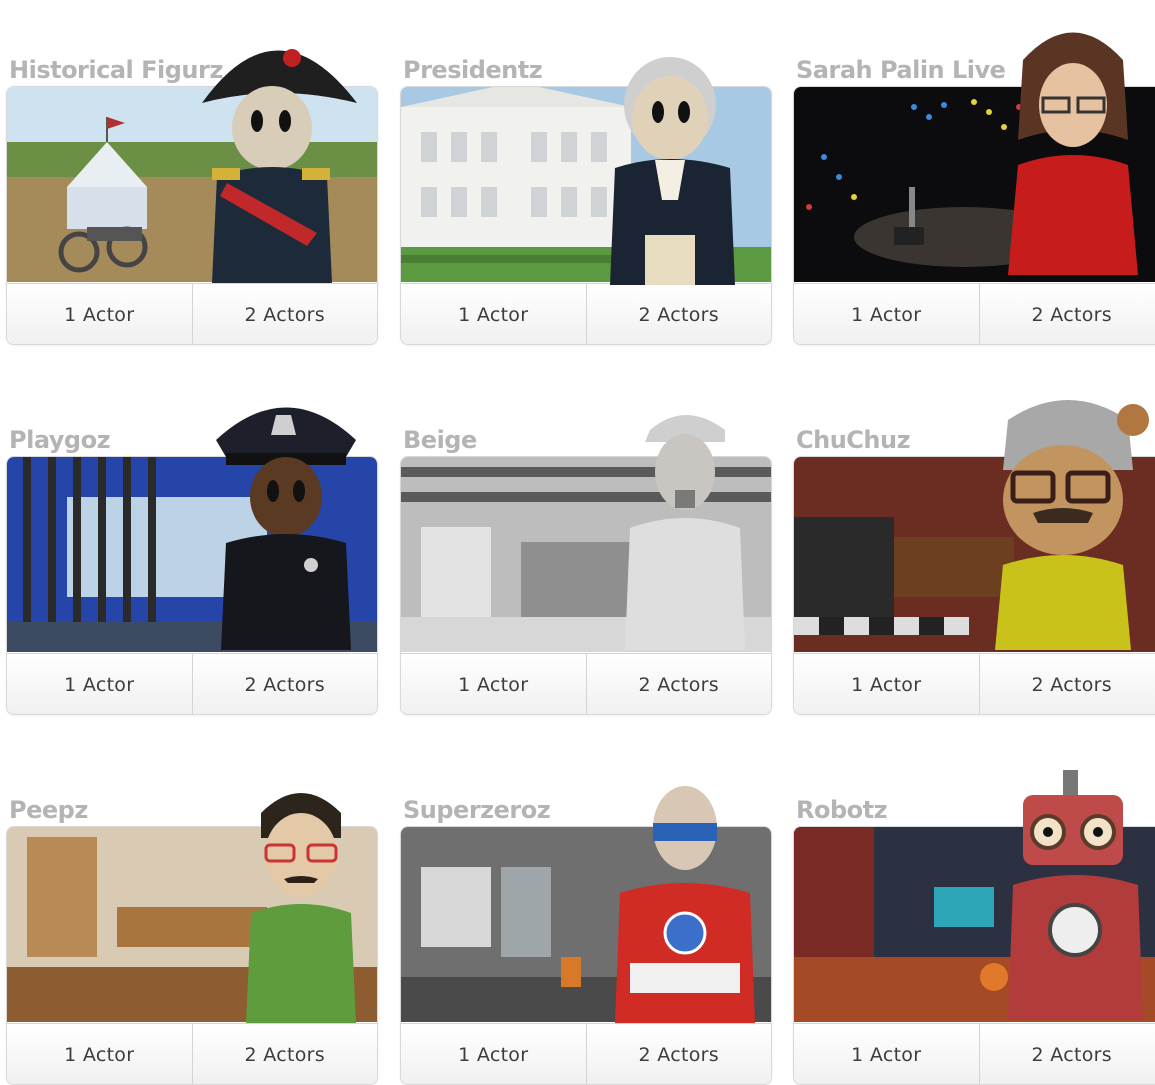 The width and height of the screenshot is (1155, 1085). I want to click on card-title: Beige, so click(440, 440).